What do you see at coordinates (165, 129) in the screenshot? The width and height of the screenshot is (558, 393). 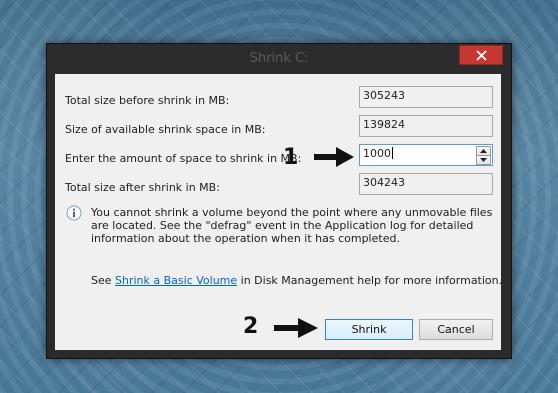 I see `available-shrink-label: Size of available shrink space in MB:` at bounding box center [165, 129].